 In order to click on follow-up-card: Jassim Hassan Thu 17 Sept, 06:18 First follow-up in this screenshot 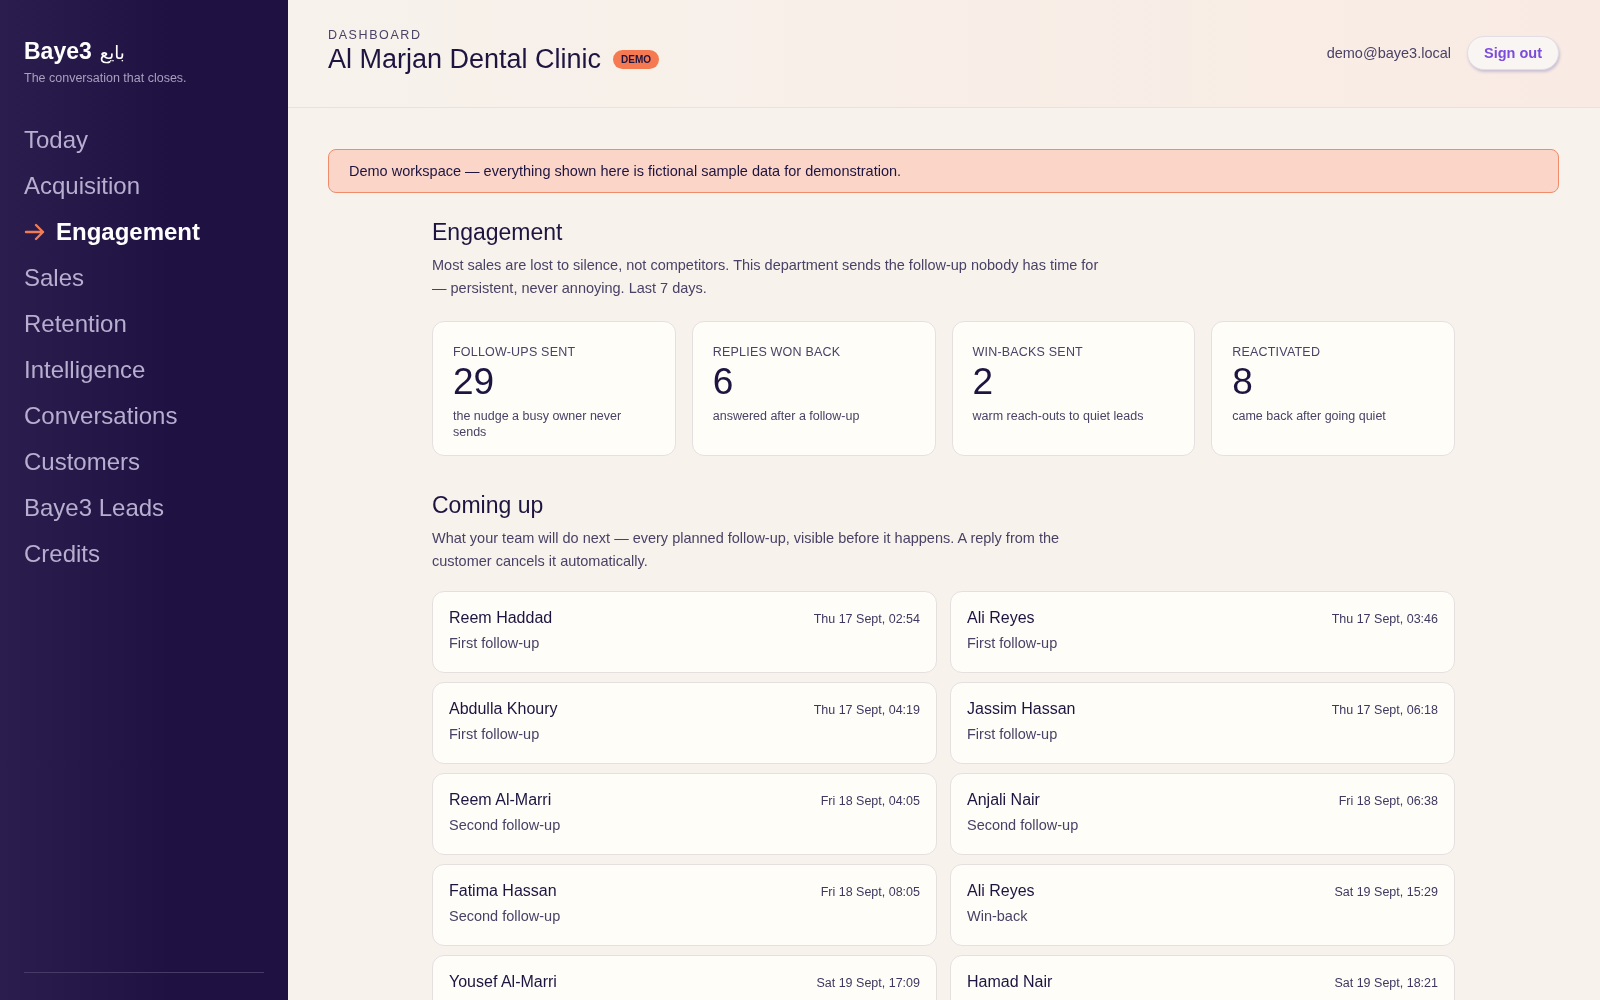, I will do `click(1202, 723)`.